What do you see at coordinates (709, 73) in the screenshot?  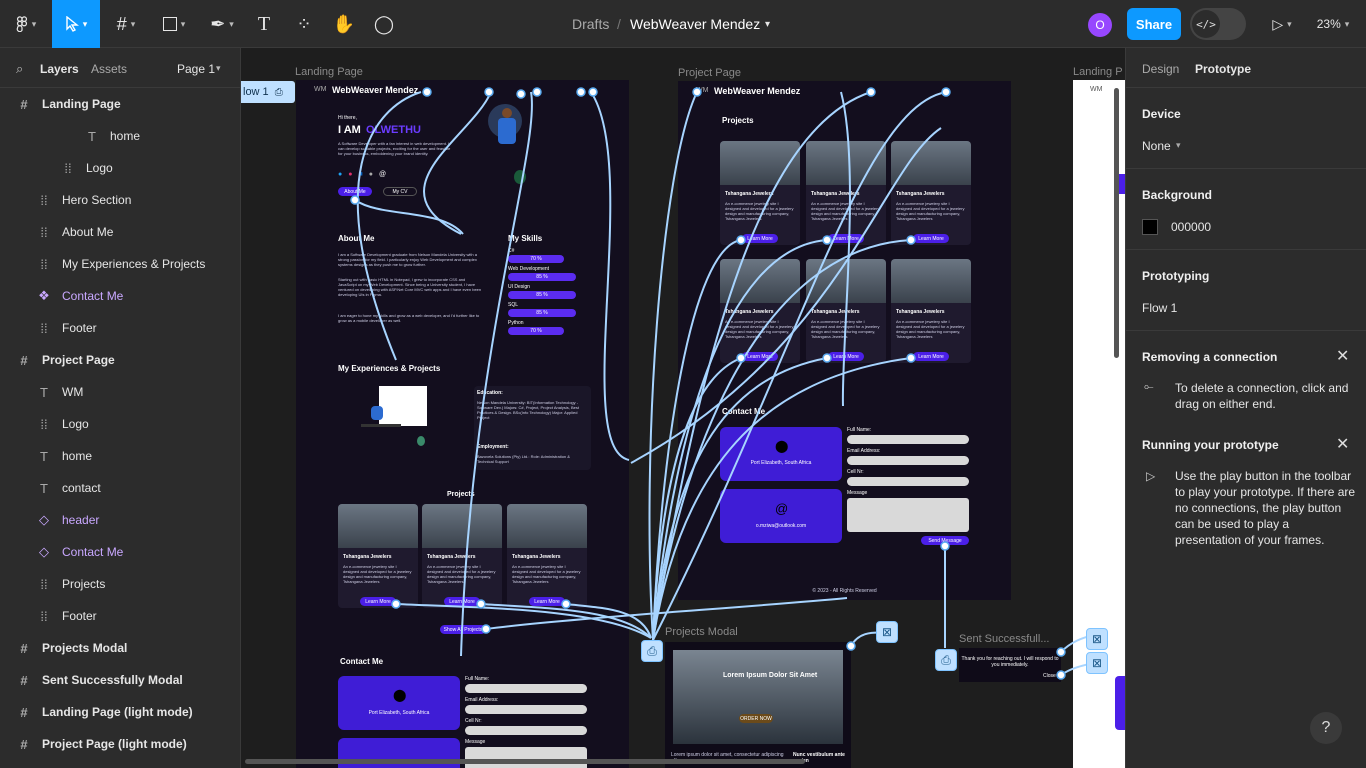 I see `frame-label-project: Project Page` at bounding box center [709, 73].